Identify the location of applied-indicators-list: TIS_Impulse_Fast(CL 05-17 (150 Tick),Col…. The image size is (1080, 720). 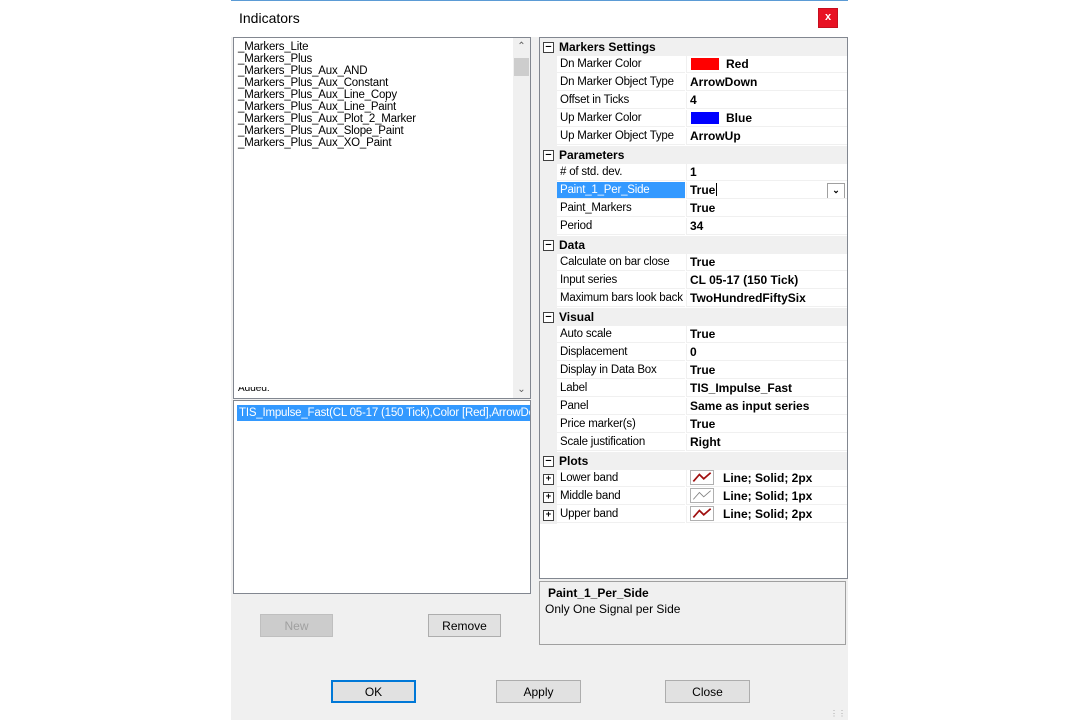
(382, 497).